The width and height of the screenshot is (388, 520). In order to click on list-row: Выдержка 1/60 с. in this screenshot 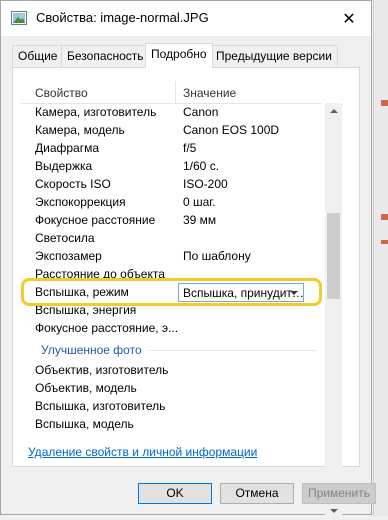, I will do `click(171, 166)`.